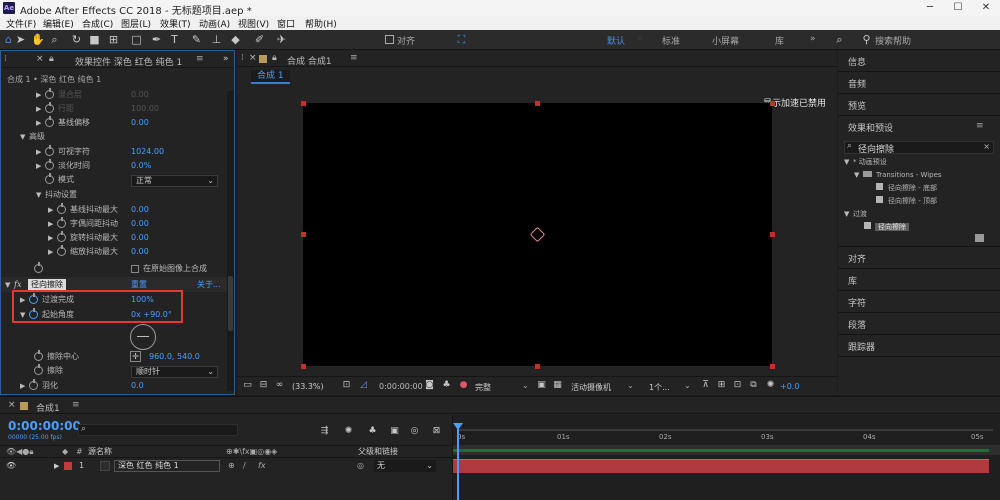 The image size is (1000, 500). Describe the element at coordinates (286, 23) in the screenshot. I see `menu-window: 窗口` at that location.